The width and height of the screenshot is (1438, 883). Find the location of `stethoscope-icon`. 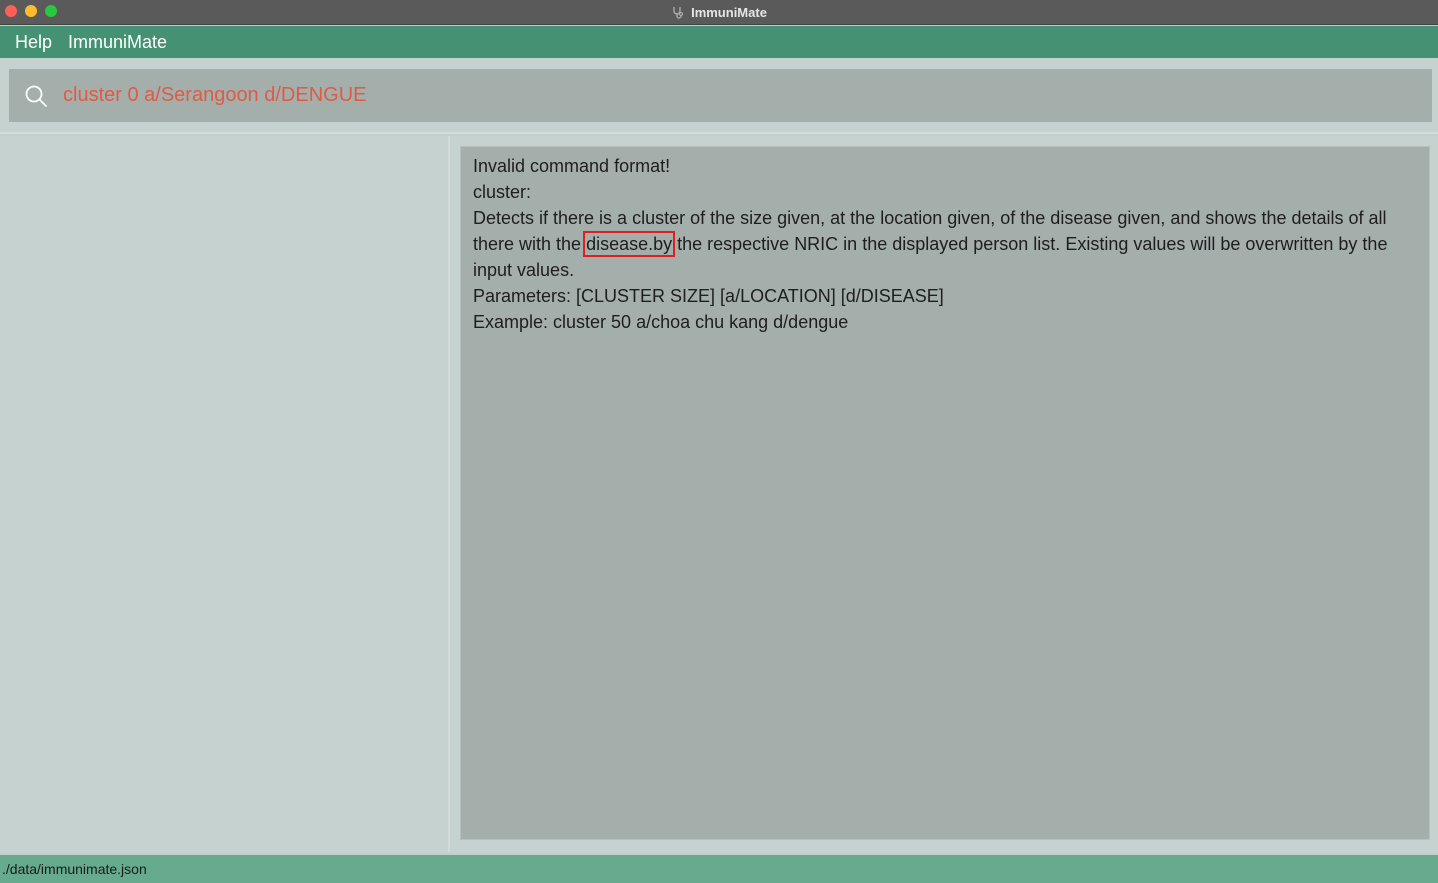

stethoscope-icon is located at coordinates (678, 12).